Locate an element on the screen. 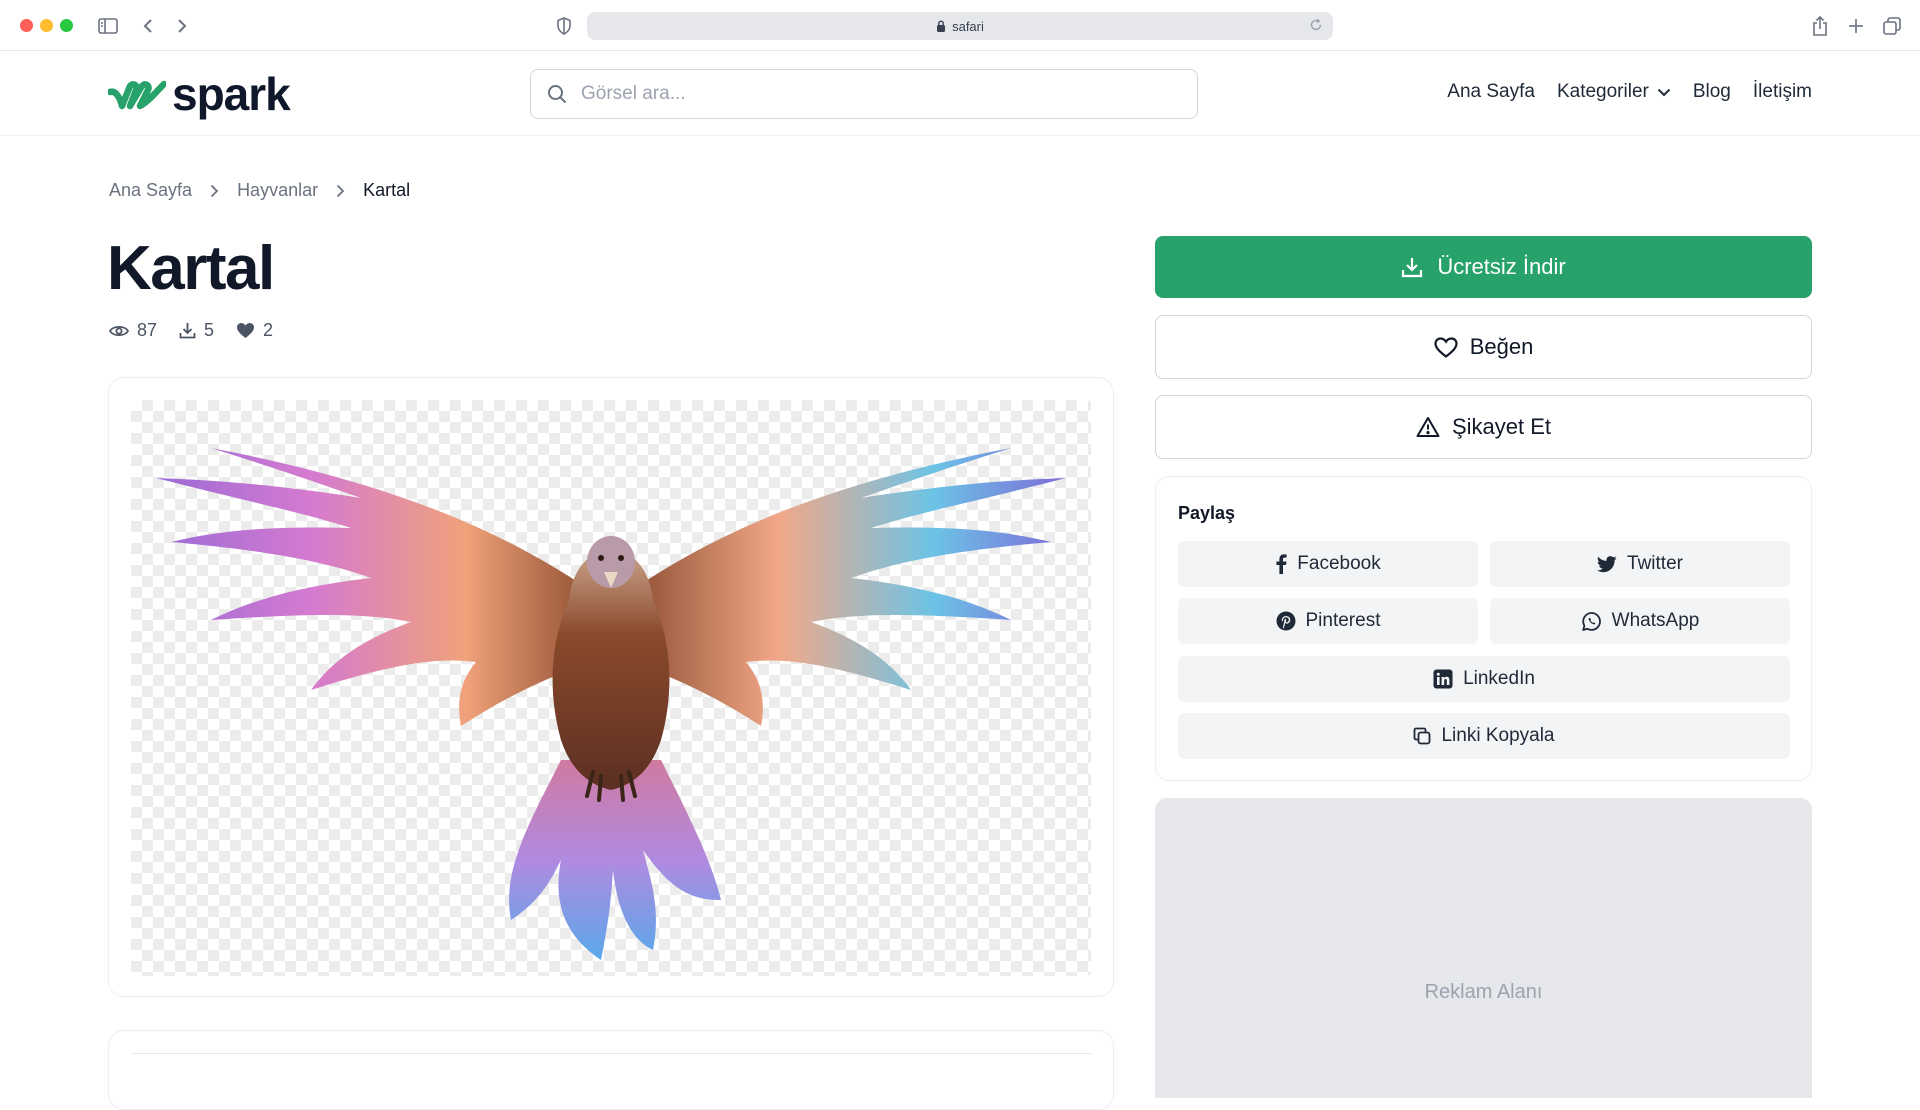 The image size is (1920, 1110). share-whatsapp-label: WhatsApp is located at coordinates (1655, 620).